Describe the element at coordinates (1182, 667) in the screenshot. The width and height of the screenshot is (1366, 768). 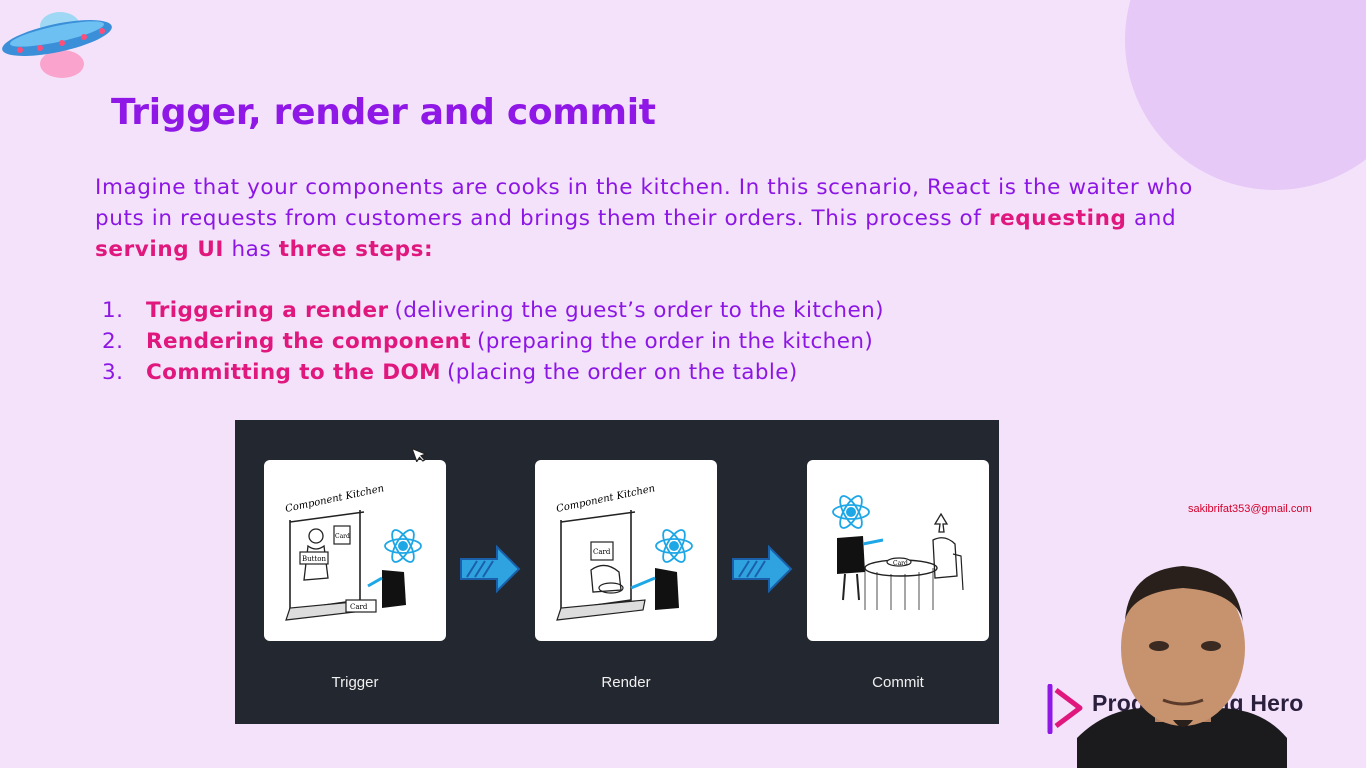
I see `presenter-webcam` at that location.